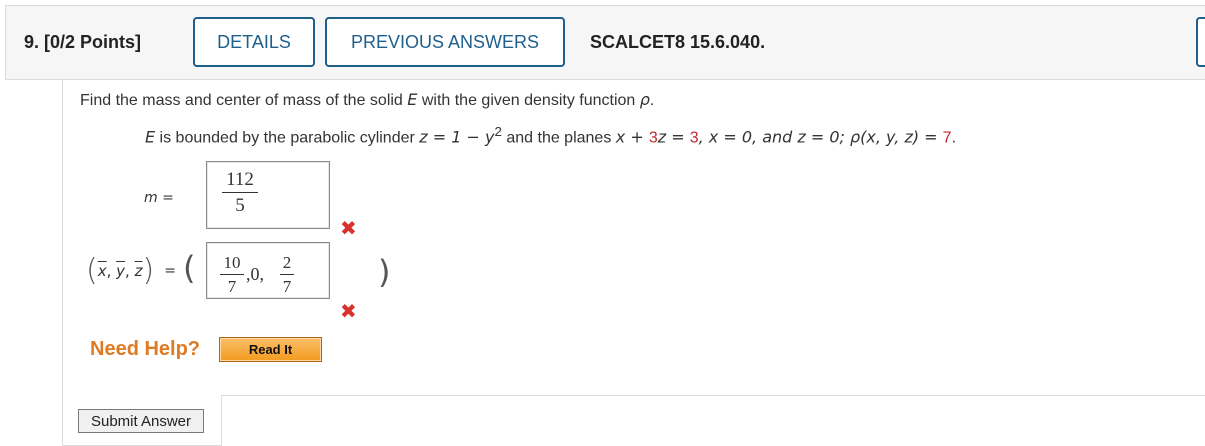 The width and height of the screenshot is (1205, 446). I want to click on prompt-rho: ρ, so click(644, 99).